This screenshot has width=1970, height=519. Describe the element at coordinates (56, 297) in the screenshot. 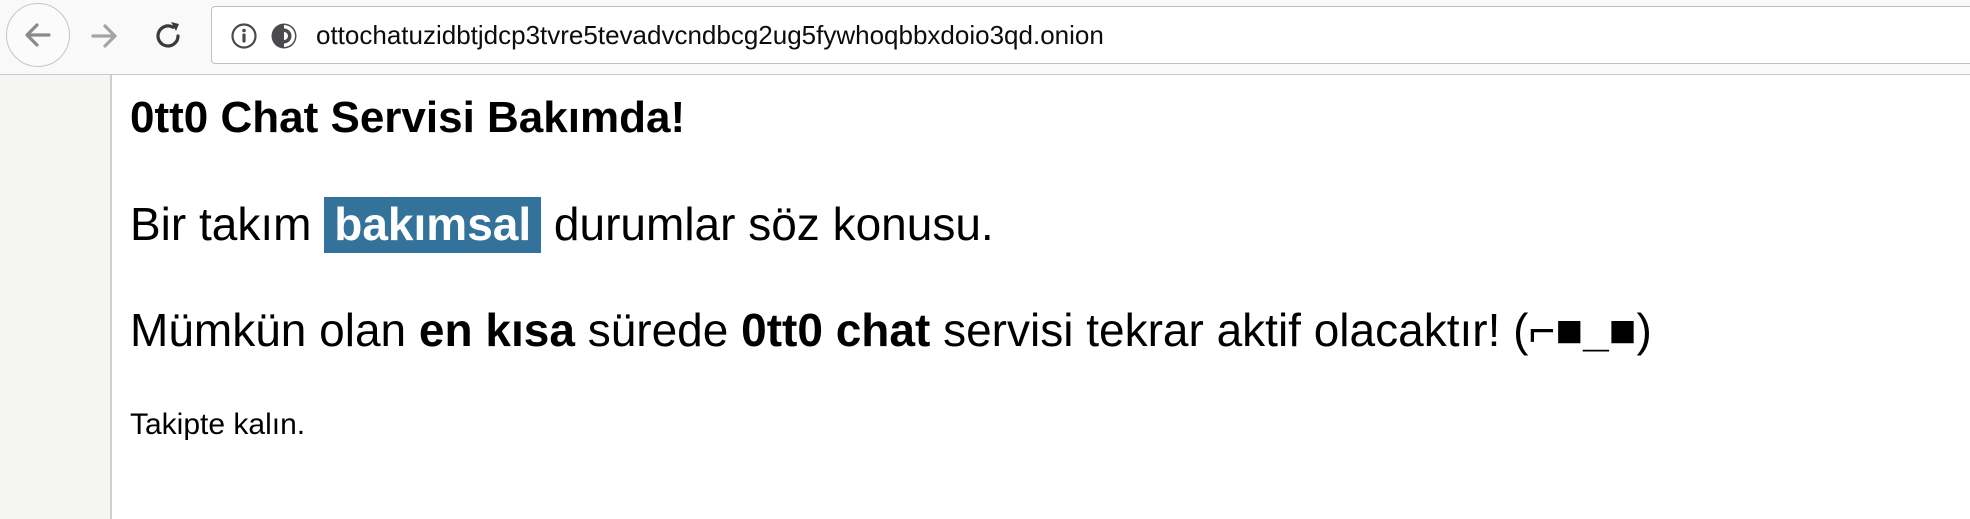

I see `left-margin-panel` at that location.